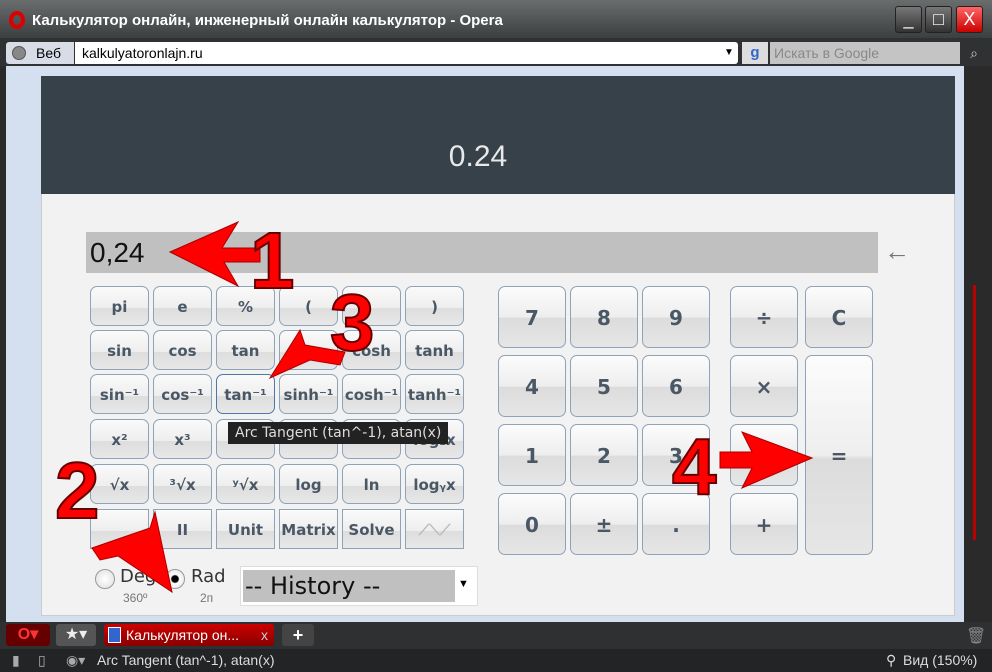  What do you see at coordinates (28, 635) in the screenshot?
I see `opera-menu-icon: O▾` at bounding box center [28, 635].